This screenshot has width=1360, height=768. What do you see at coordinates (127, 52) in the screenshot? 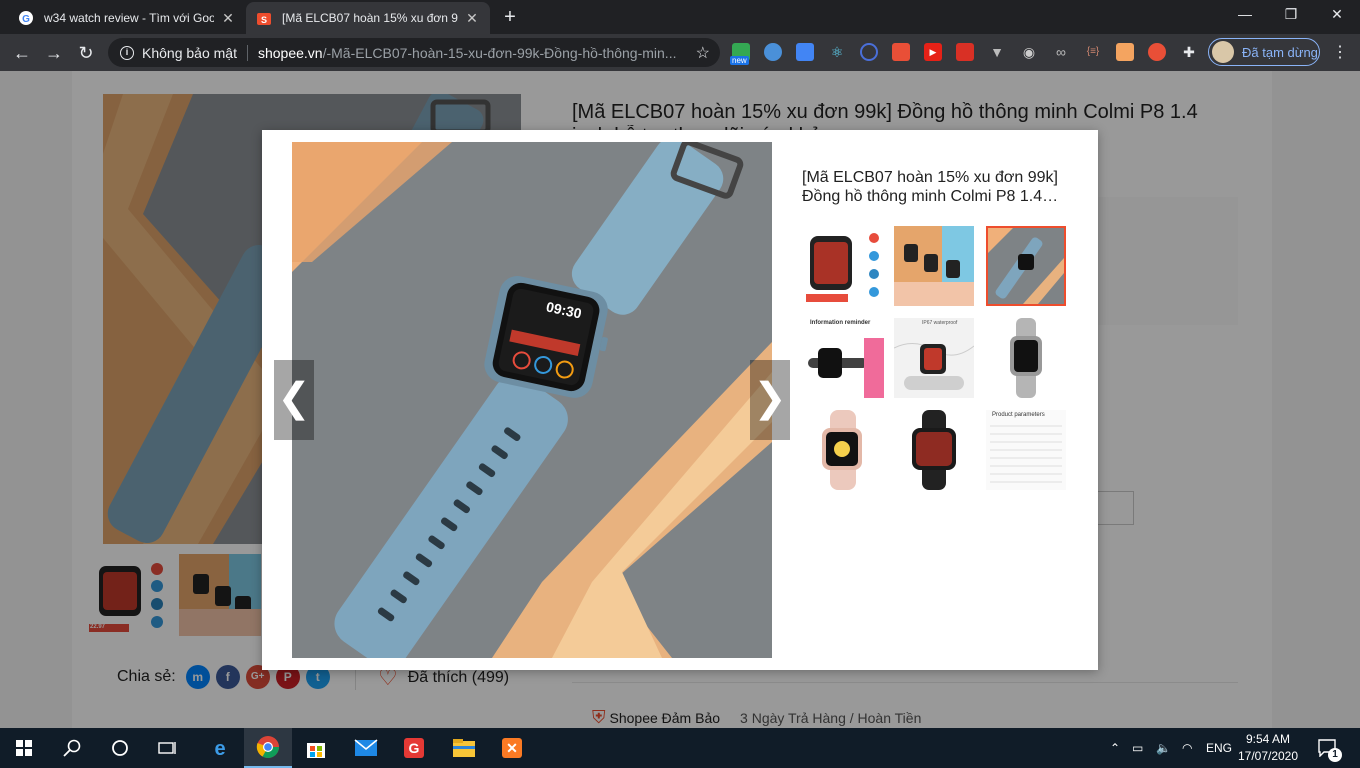
I see `info-icon: i` at bounding box center [127, 52].